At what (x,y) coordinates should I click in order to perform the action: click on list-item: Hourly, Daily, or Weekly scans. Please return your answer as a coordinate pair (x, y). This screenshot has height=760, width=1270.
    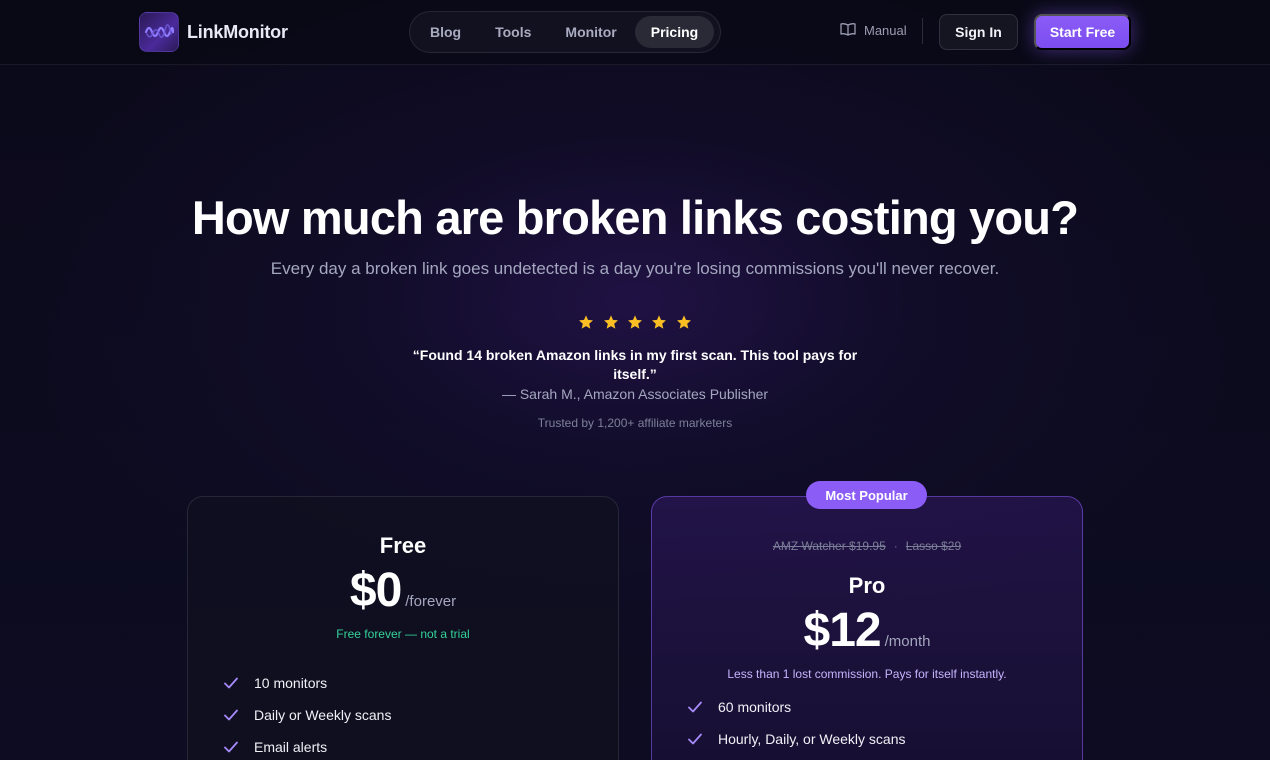
    Looking at the image, I should click on (796, 739).